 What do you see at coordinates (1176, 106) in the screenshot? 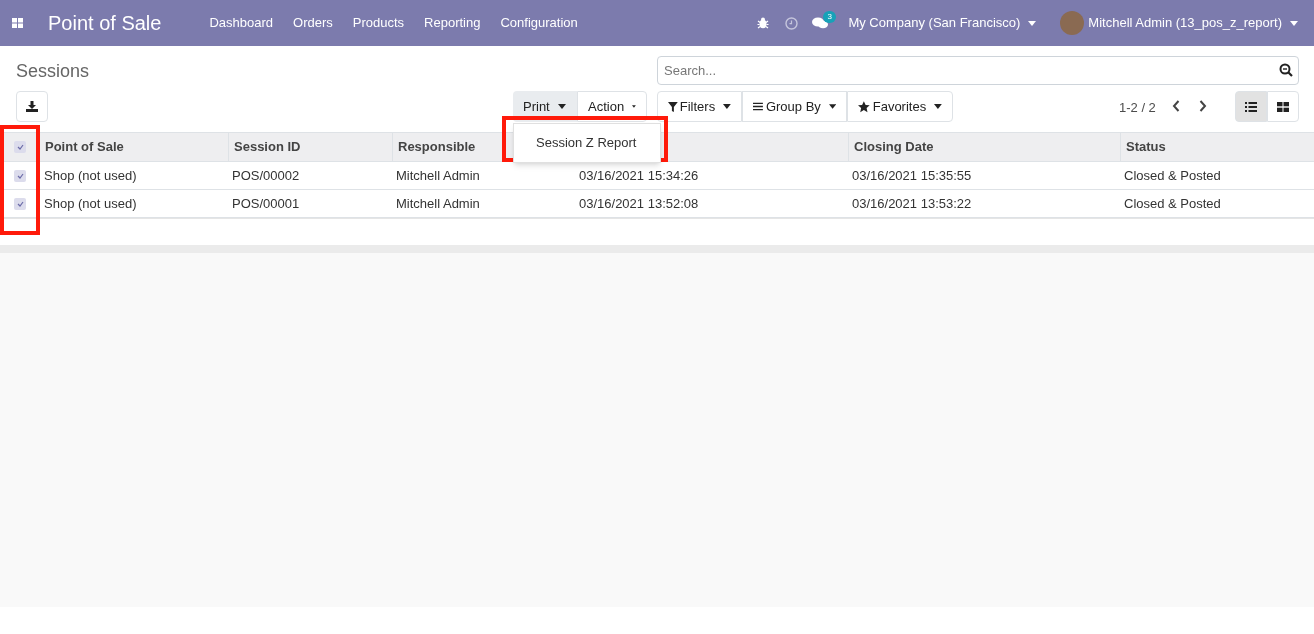
I see `previous-page-icon` at bounding box center [1176, 106].